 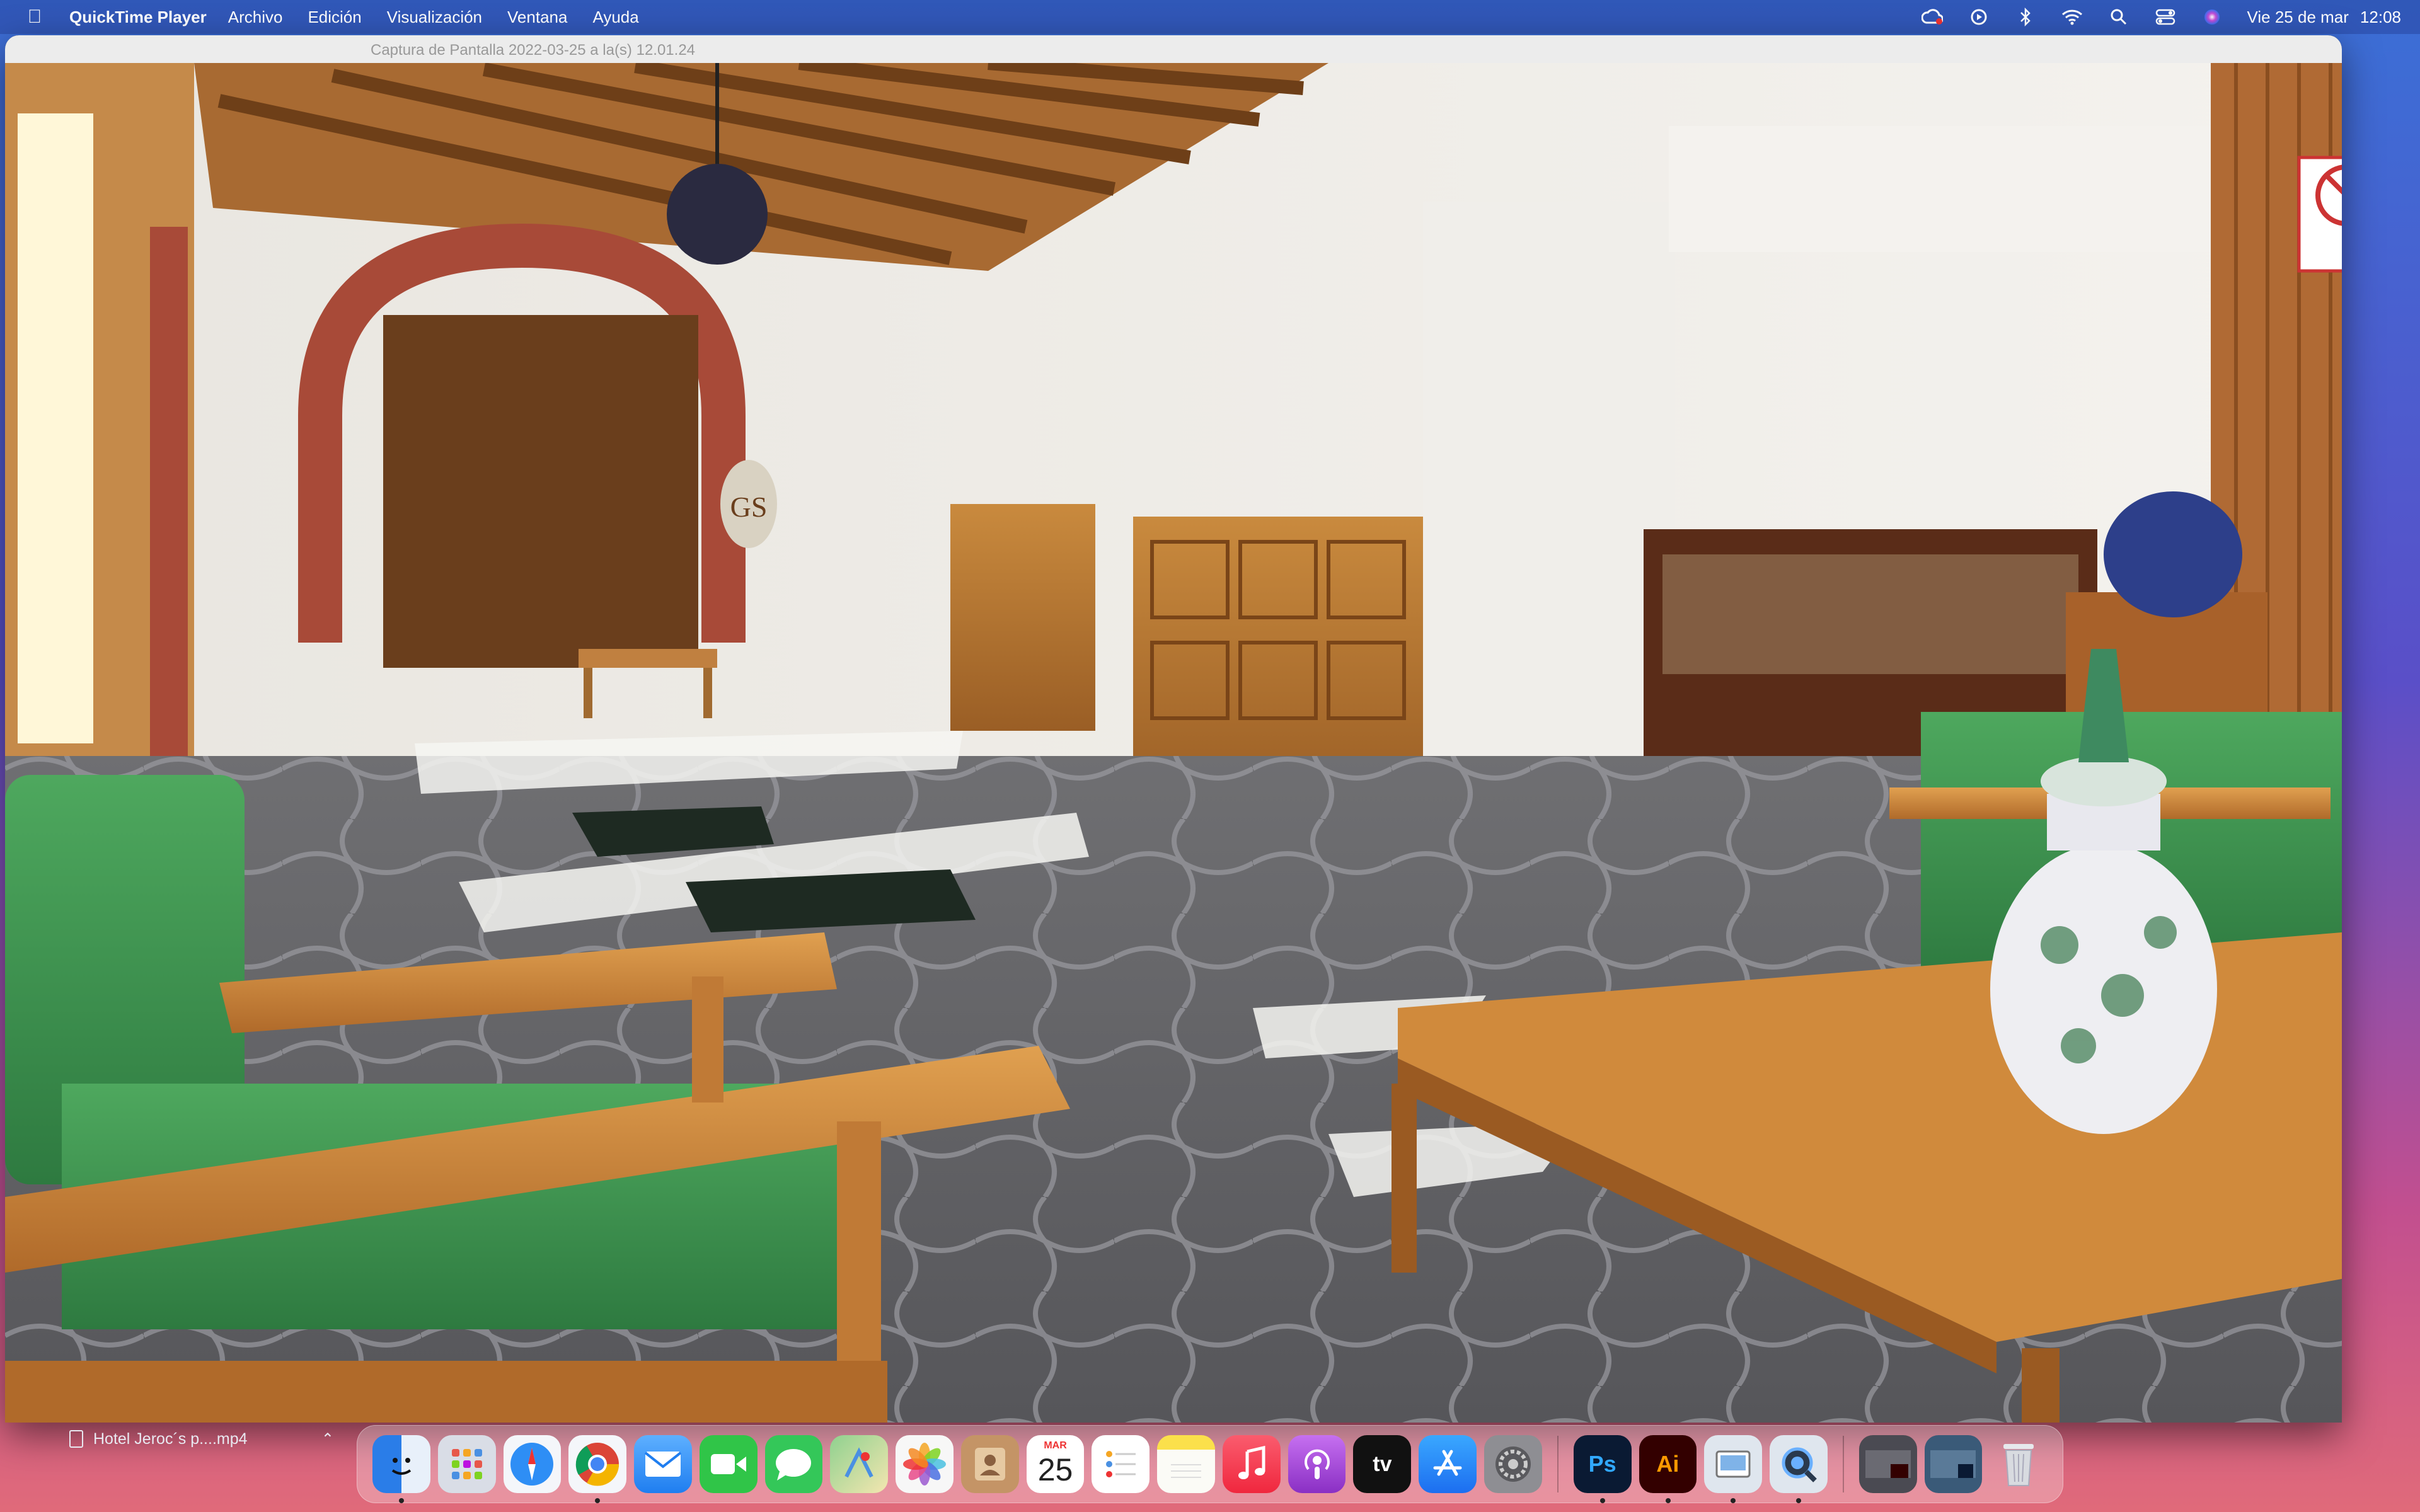 I want to click on apple-tv-label: tv, so click(x=1383, y=1464).